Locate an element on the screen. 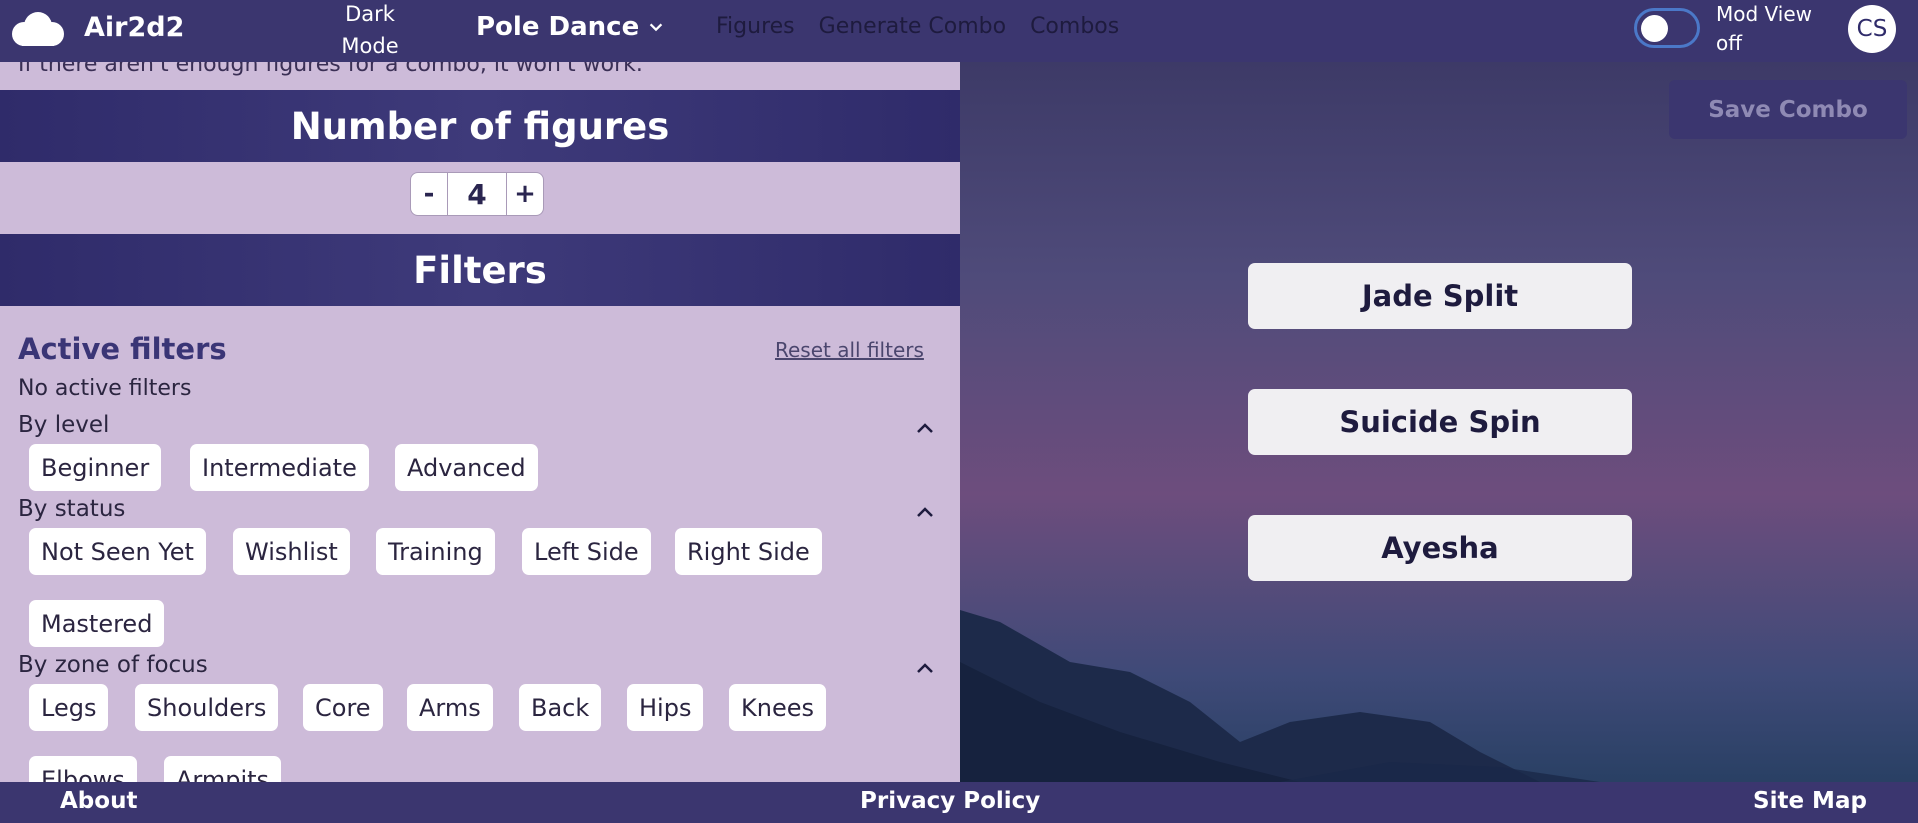  filter-group-status-label: By status is located at coordinates (72, 509).